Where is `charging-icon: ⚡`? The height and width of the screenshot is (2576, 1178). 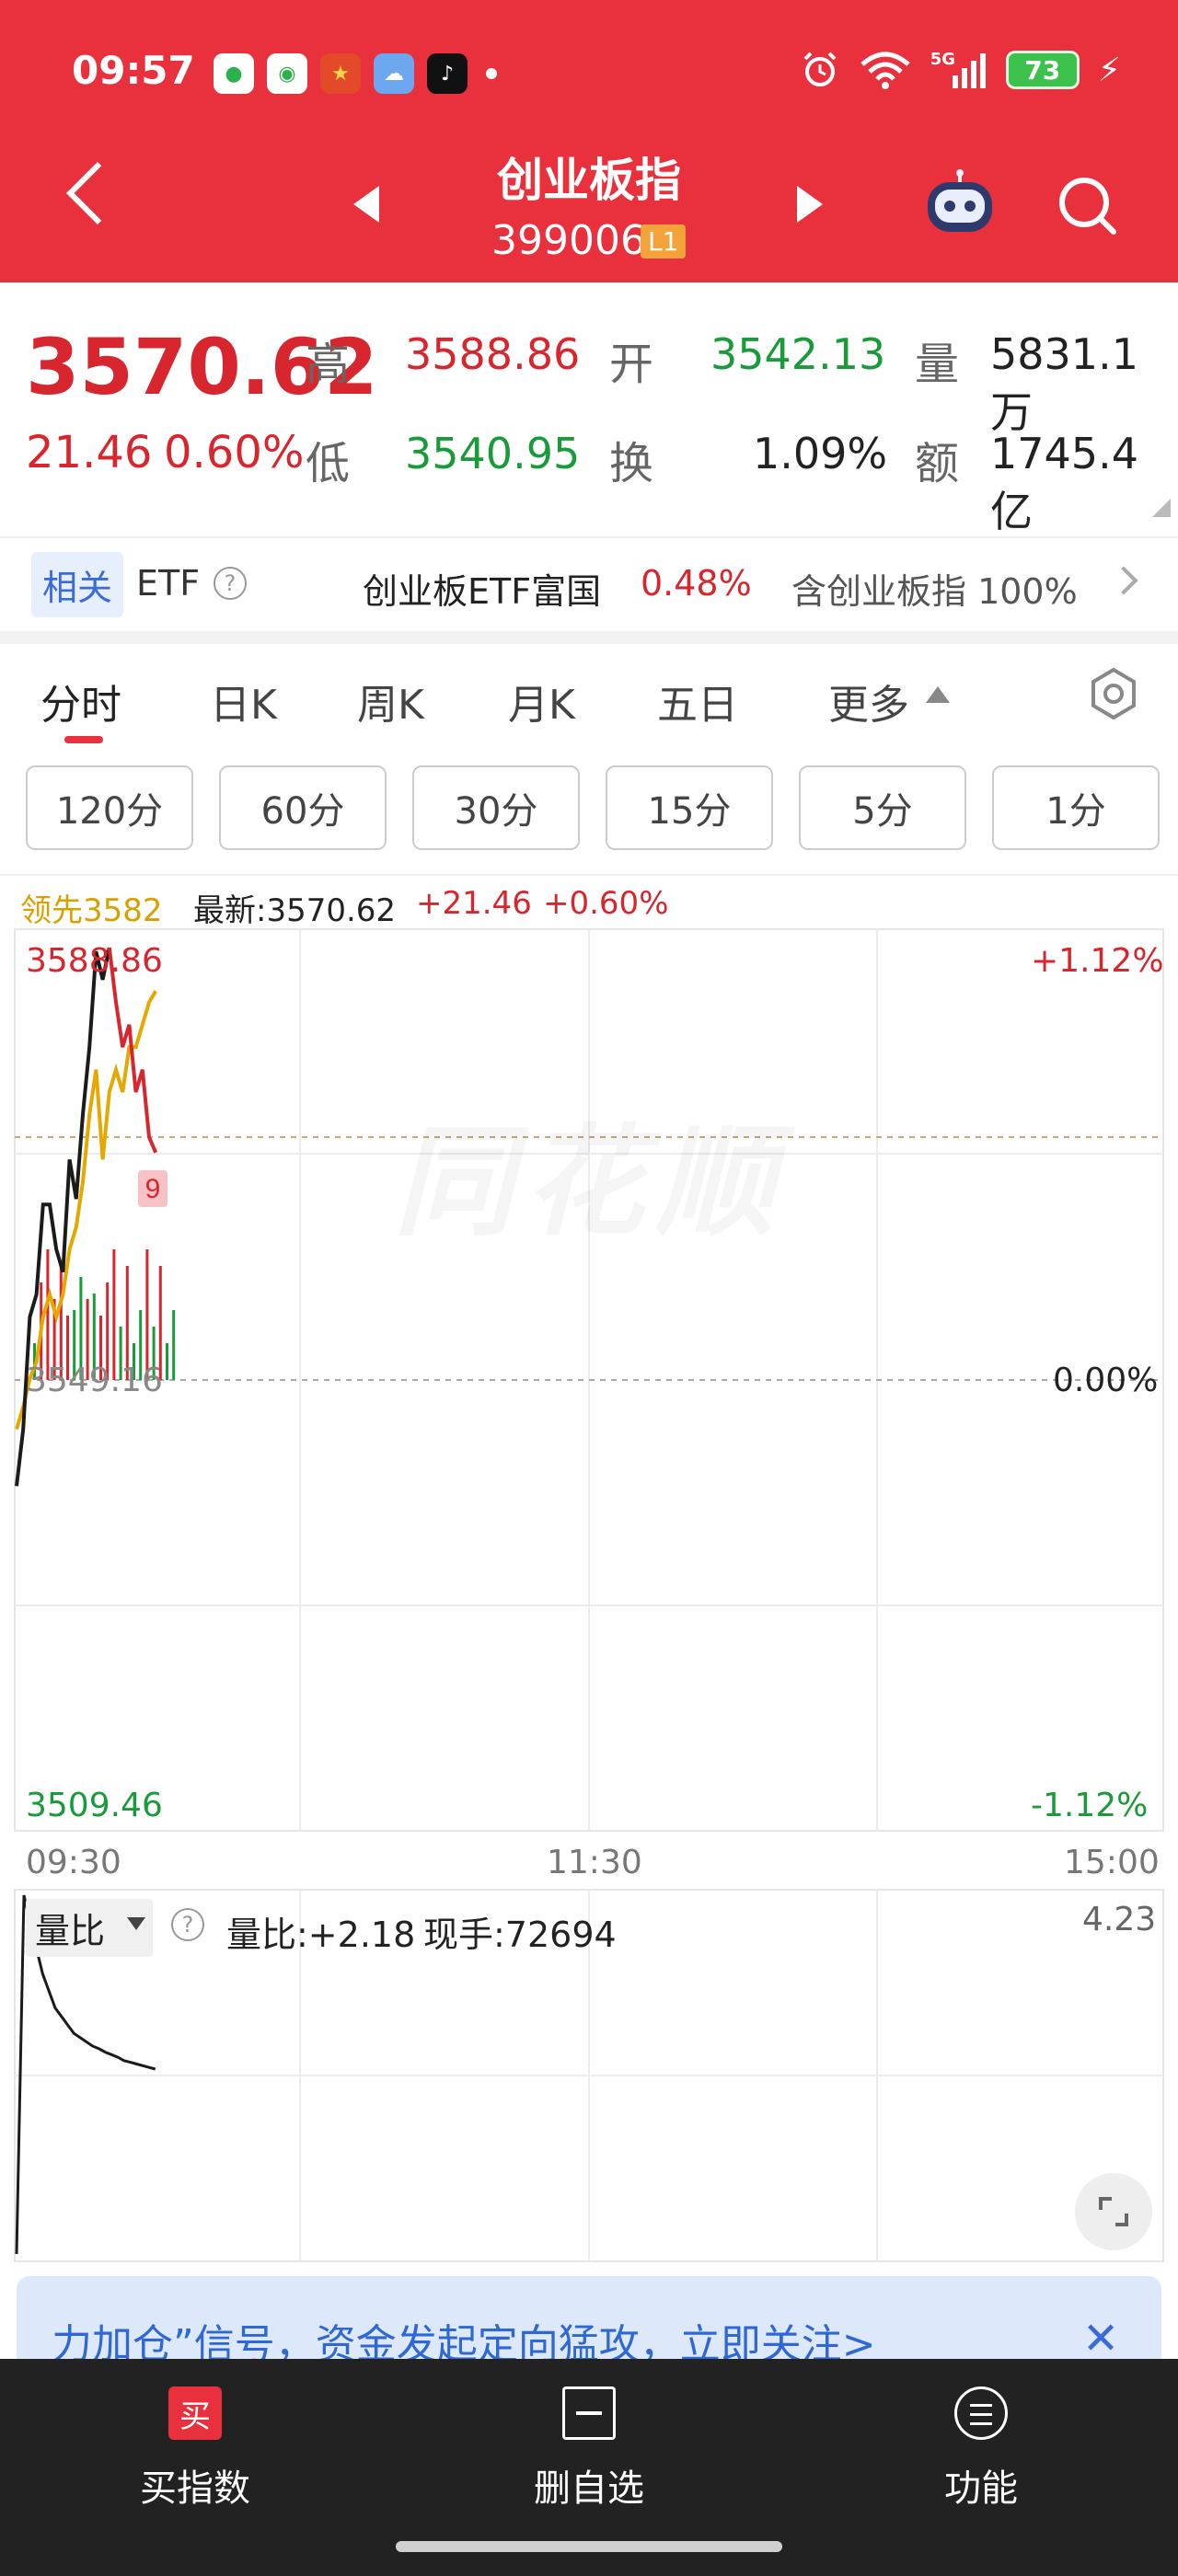
charging-icon: ⚡ is located at coordinates (1109, 70).